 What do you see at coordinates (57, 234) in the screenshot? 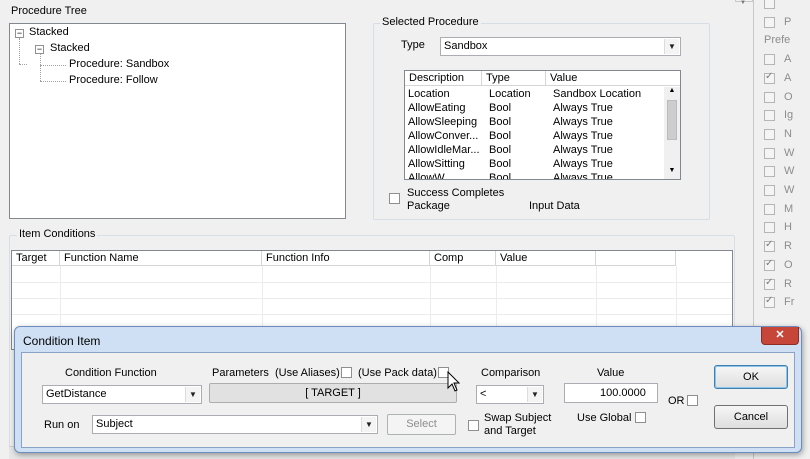
I see `item-conditions-label: Item Conditions` at bounding box center [57, 234].